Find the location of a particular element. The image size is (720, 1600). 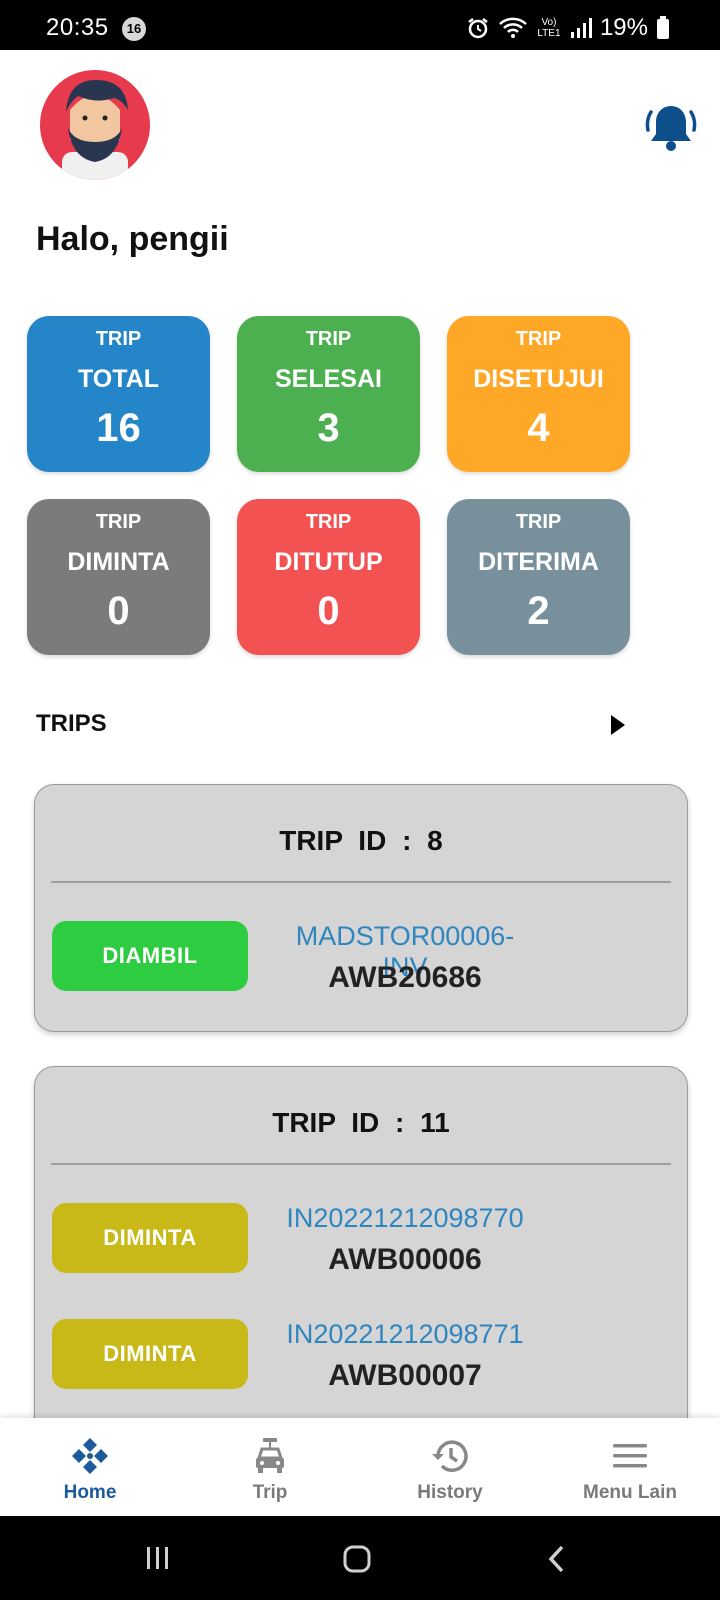

trip-card-title: TRIP ID : 8 is located at coordinates (361, 840).